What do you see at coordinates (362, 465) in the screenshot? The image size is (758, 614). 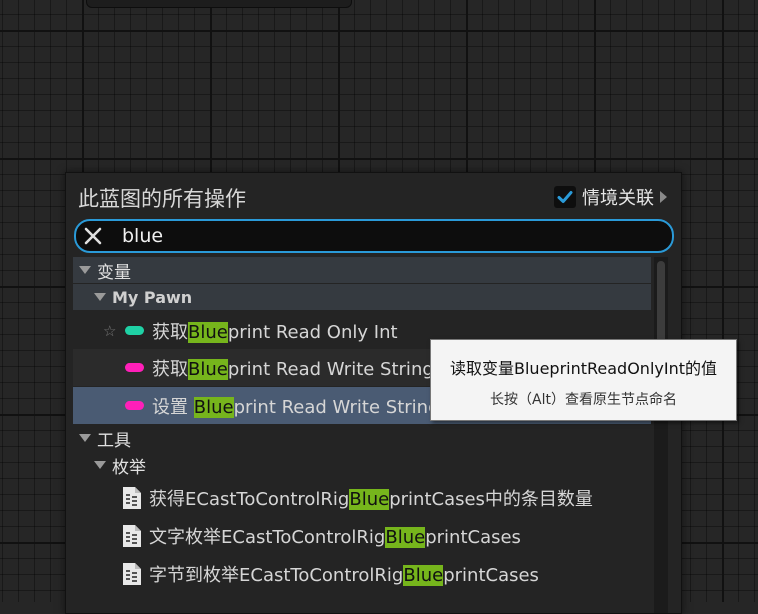 I see `subcategory-enum: 枚举` at bounding box center [362, 465].